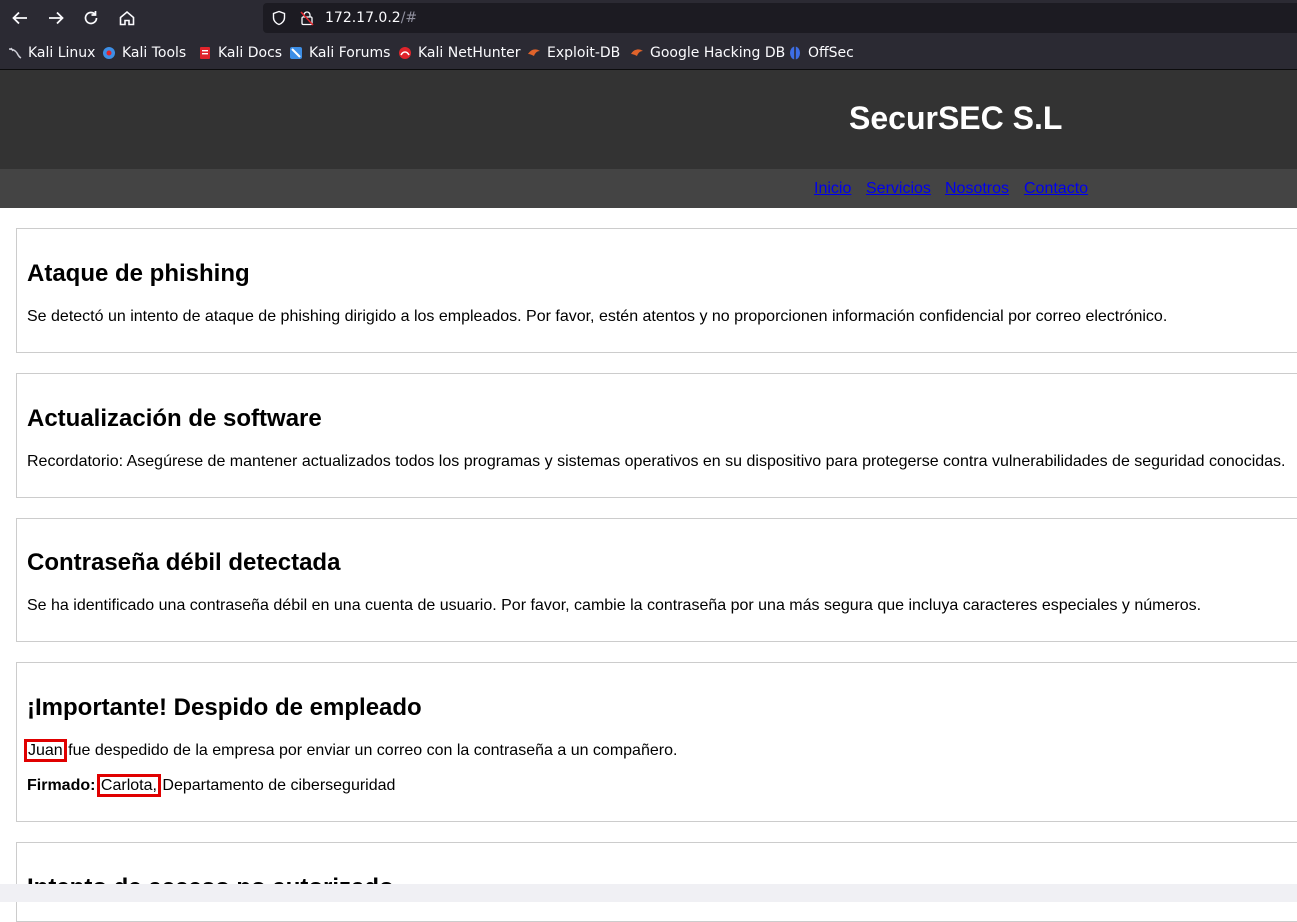  I want to click on home-icon, so click(127, 18).